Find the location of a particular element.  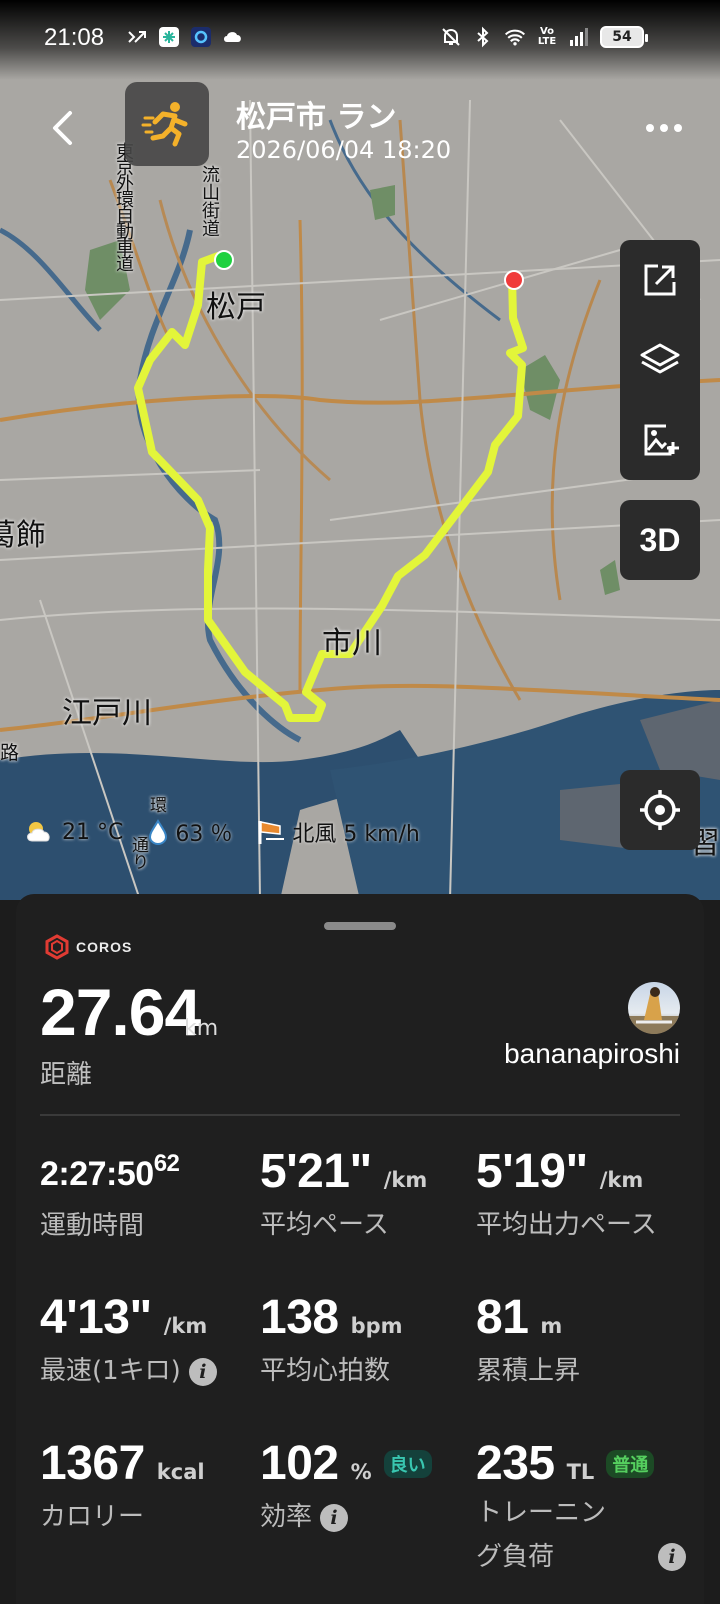

training-load-badge: 普通 is located at coordinates (630, 1463).